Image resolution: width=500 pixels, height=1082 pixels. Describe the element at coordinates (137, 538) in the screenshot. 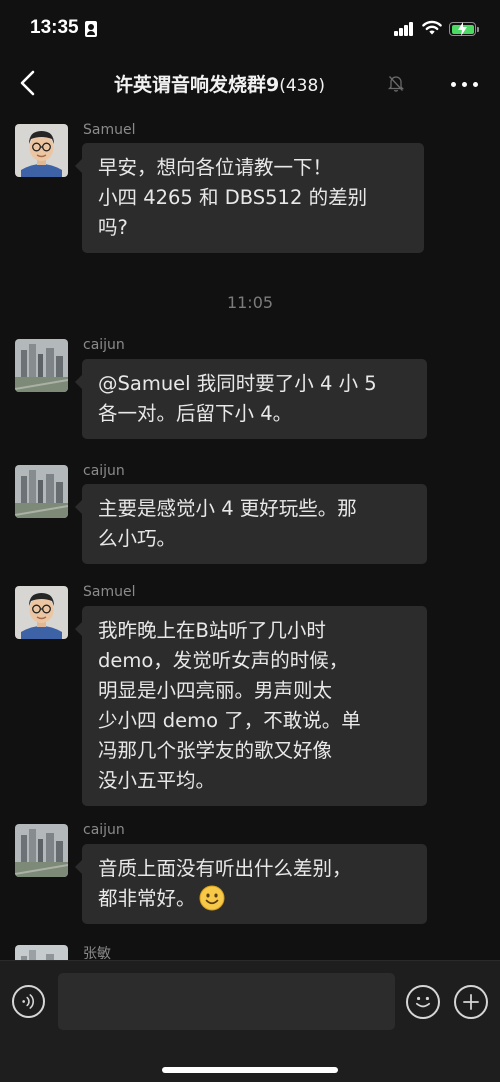

I see `message-line: 么小巧。` at that location.